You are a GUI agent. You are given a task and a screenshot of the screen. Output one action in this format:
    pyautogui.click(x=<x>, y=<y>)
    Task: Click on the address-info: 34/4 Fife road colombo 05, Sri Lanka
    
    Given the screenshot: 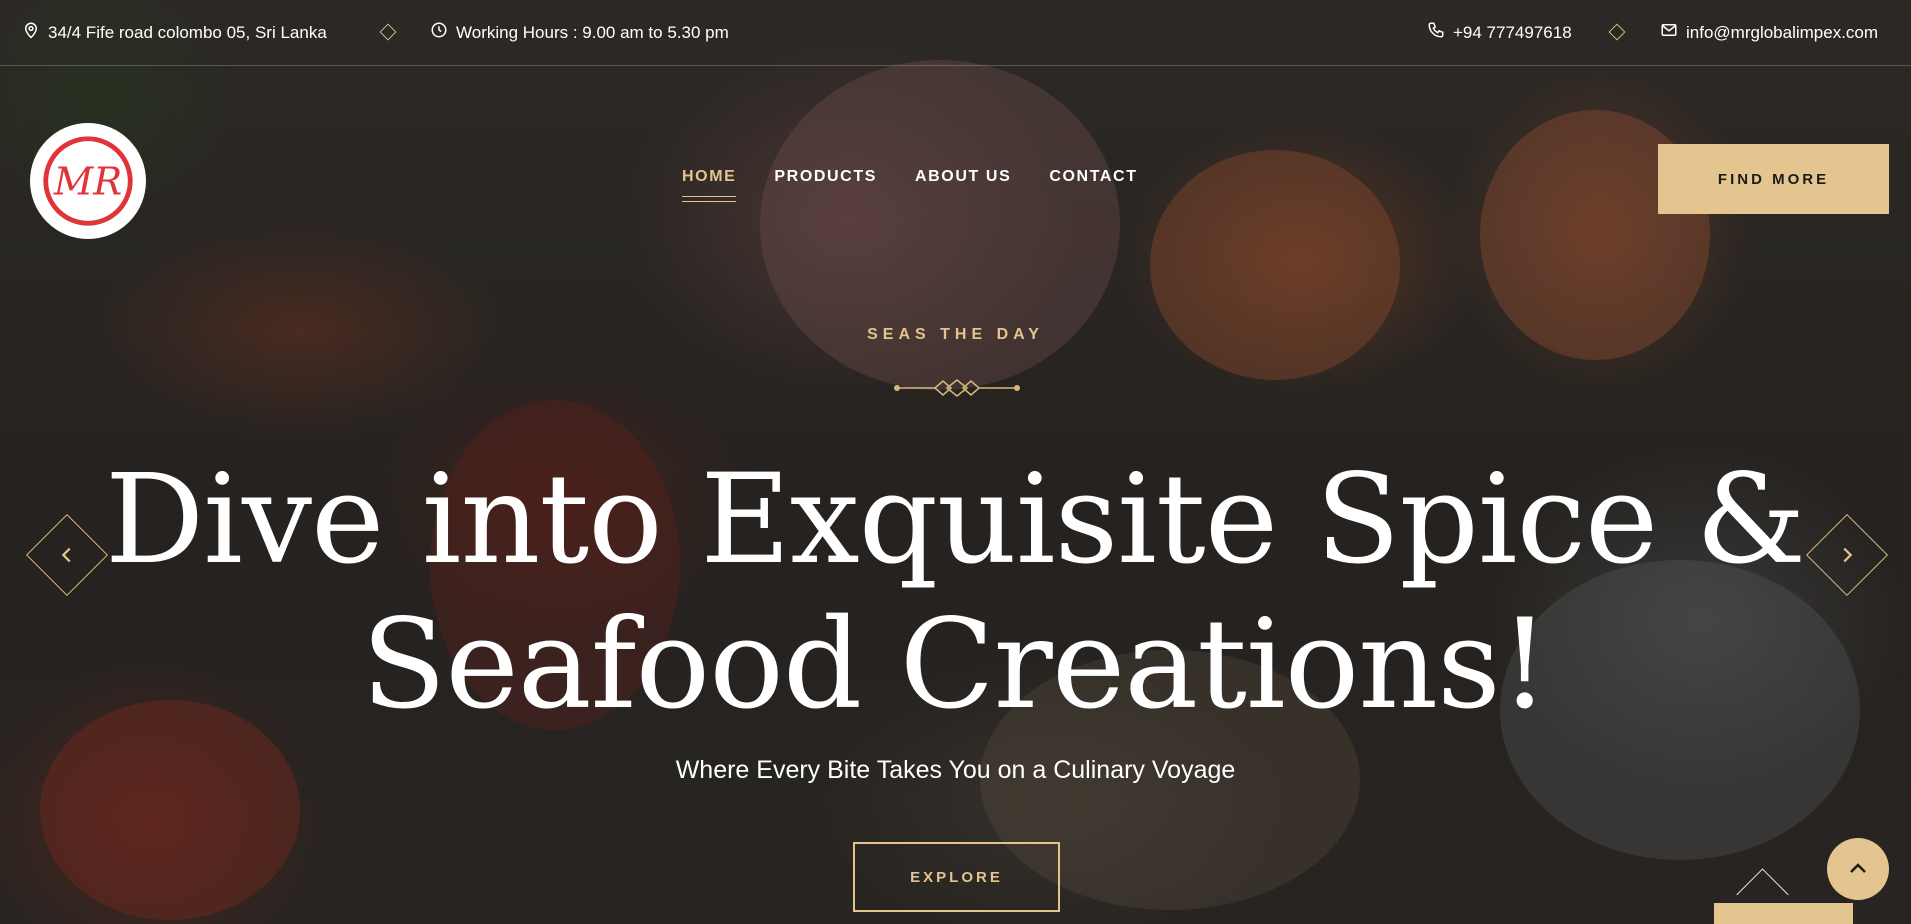 What is the action you would take?
    pyautogui.click(x=174, y=32)
    